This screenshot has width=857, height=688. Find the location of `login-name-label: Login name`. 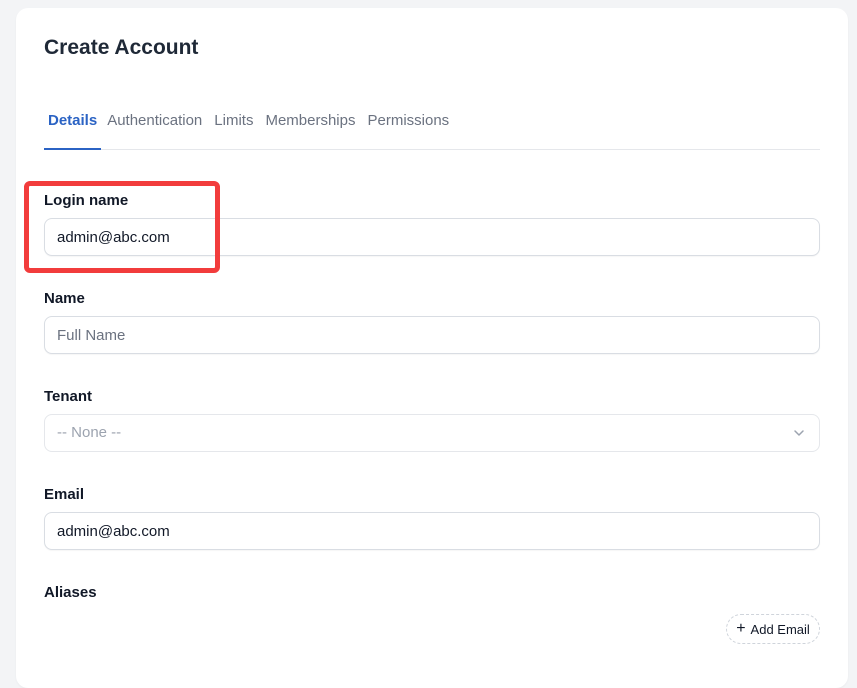

login-name-label: Login name is located at coordinates (86, 200).